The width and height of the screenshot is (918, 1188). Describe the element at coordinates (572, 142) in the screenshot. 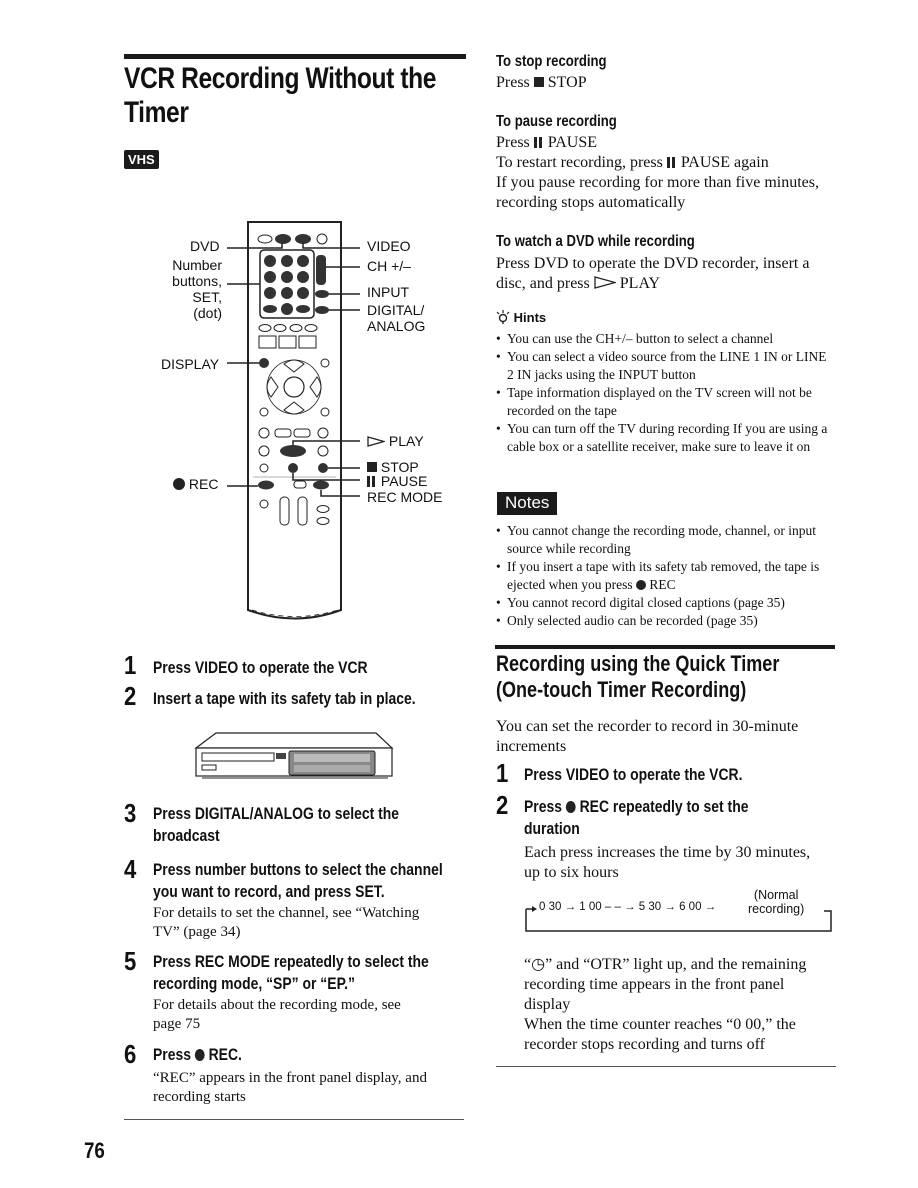

I see `pause-line-1-post: PAUSE` at that location.